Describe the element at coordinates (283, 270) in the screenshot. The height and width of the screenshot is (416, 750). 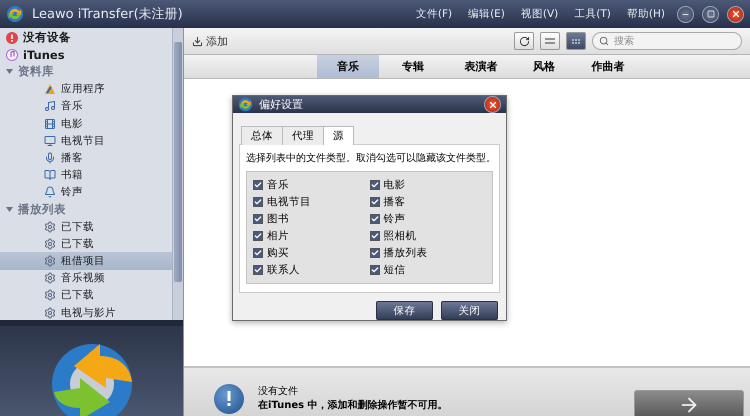
I see `option-label: 联系人` at that location.